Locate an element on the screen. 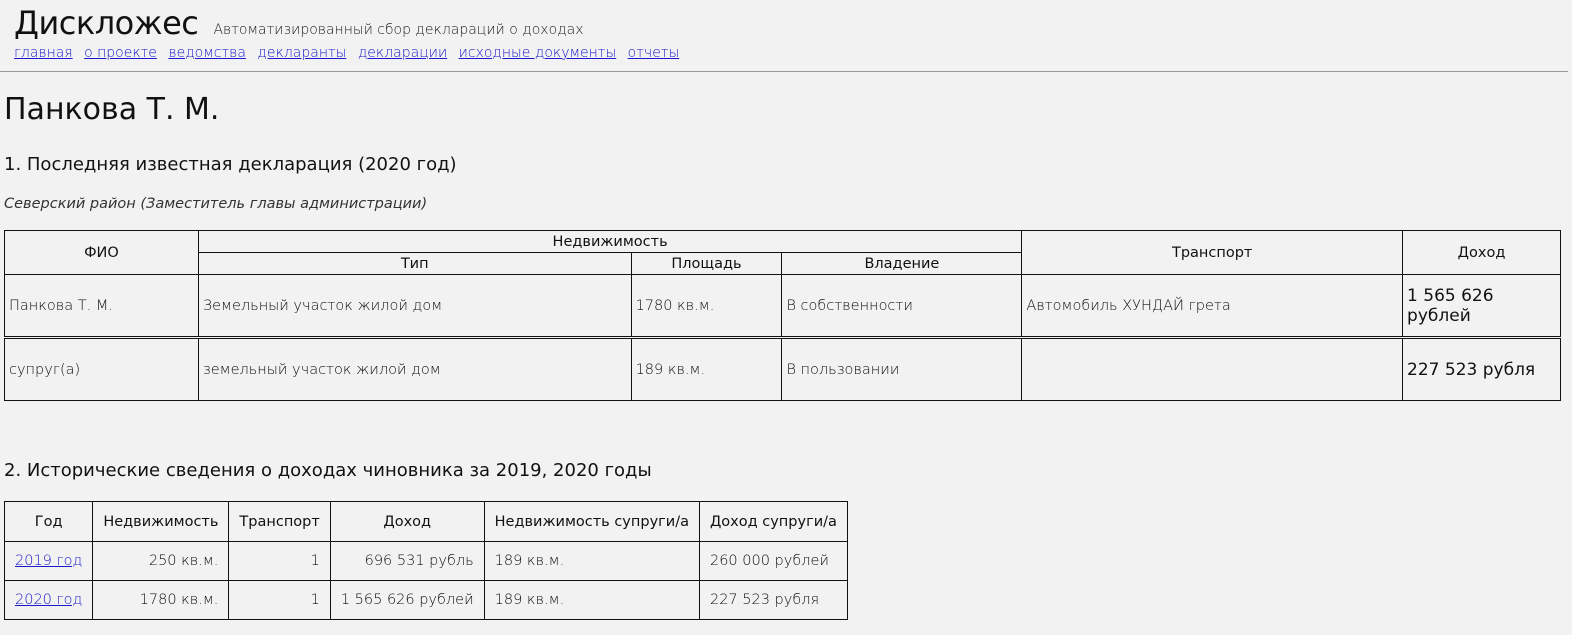 Image resolution: width=1572 pixels, height=635 pixels. cell-type: земельный участок жилой дом is located at coordinates (414, 368).